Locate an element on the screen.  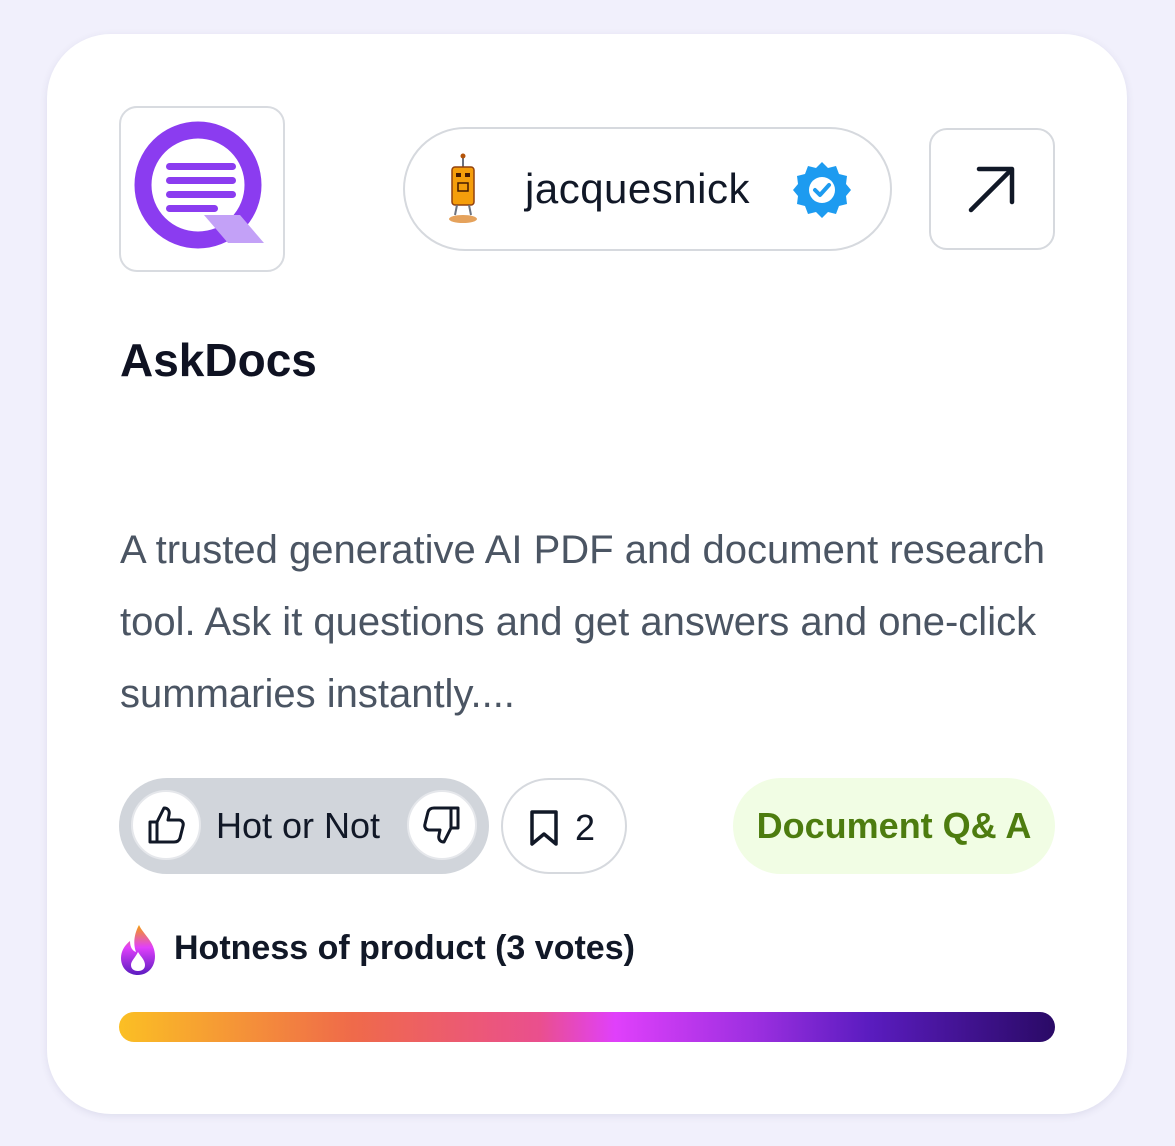
hotness-meter is located at coordinates (587, 1027).